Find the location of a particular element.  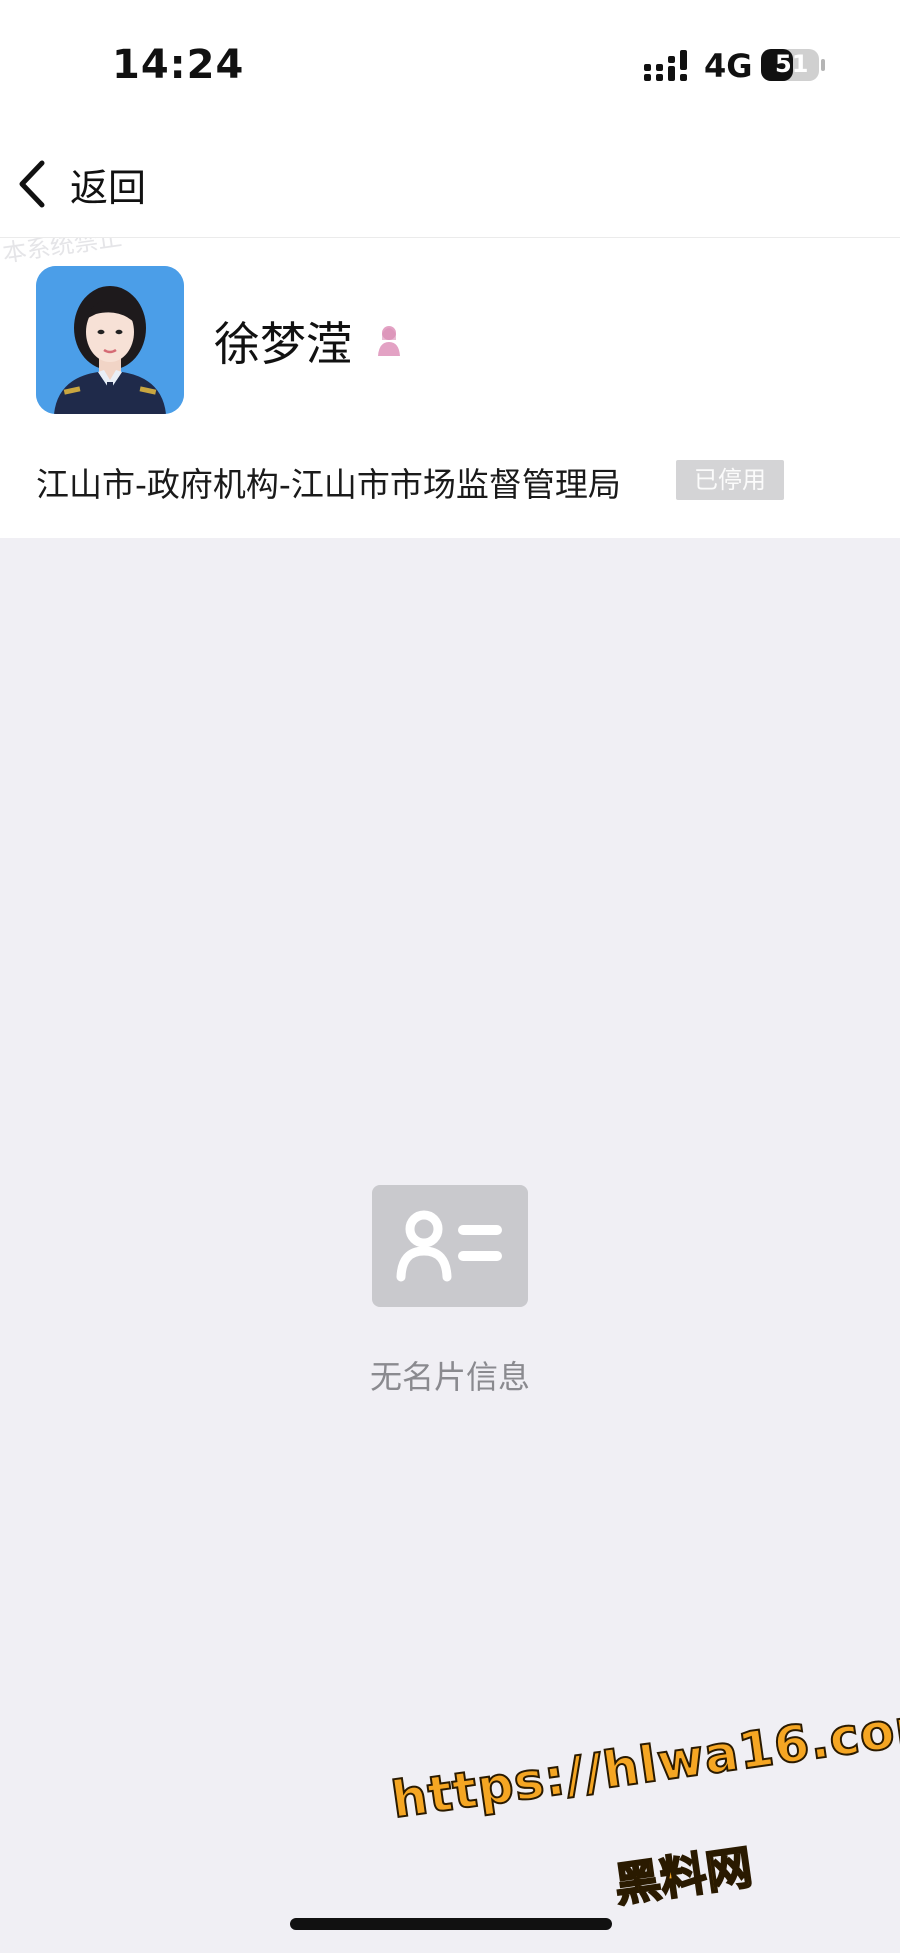

portrait-photo is located at coordinates (110, 340).